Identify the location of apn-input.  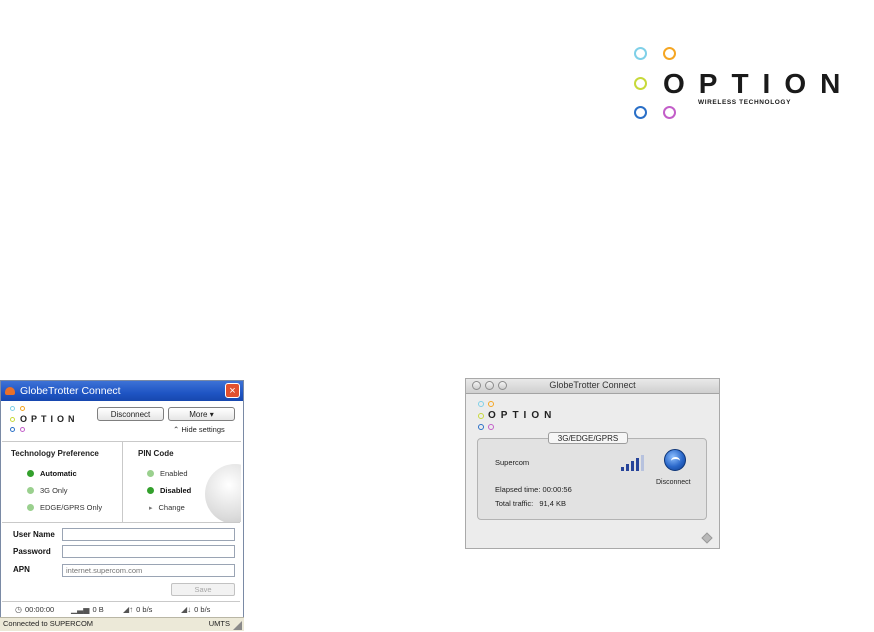
(148, 570).